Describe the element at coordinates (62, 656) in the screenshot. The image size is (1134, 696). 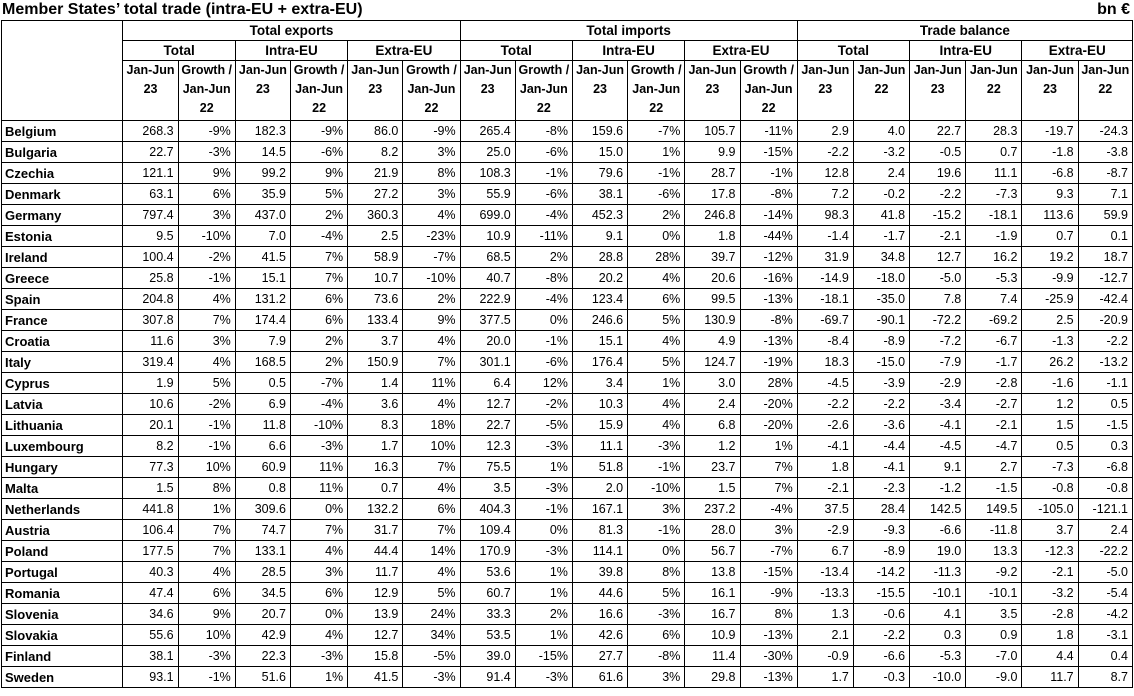
I see `country-name: Finland` at that location.